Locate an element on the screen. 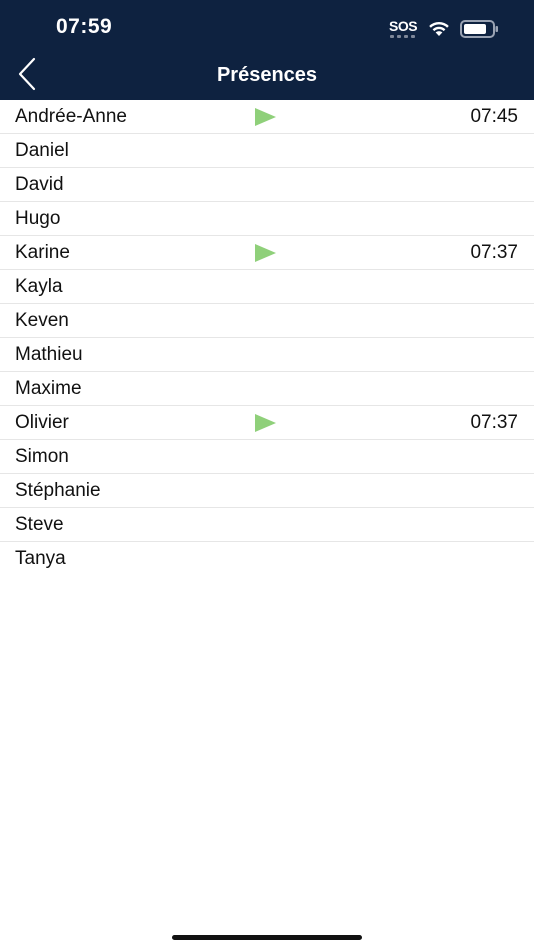 This screenshot has width=534, height=950. person-name: Maxime is located at coordinates (48, 388).